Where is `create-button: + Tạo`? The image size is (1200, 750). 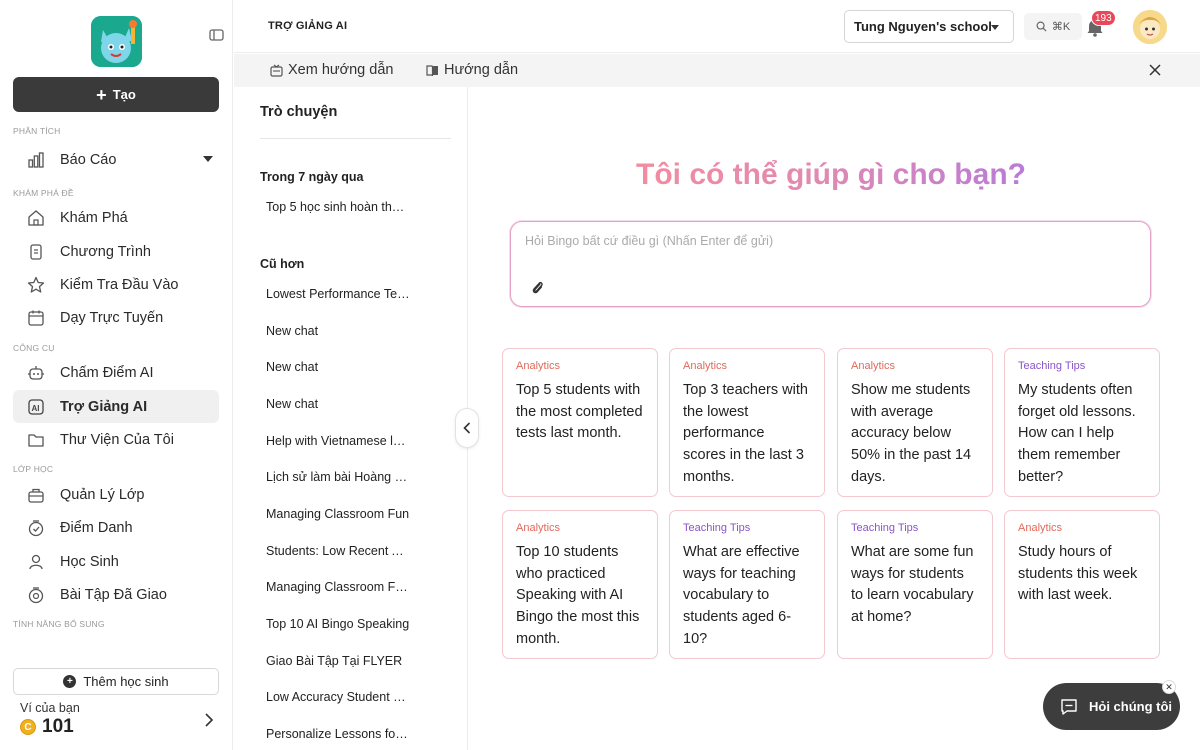 create-button: + Tạo is located at coordinates (116, 94).